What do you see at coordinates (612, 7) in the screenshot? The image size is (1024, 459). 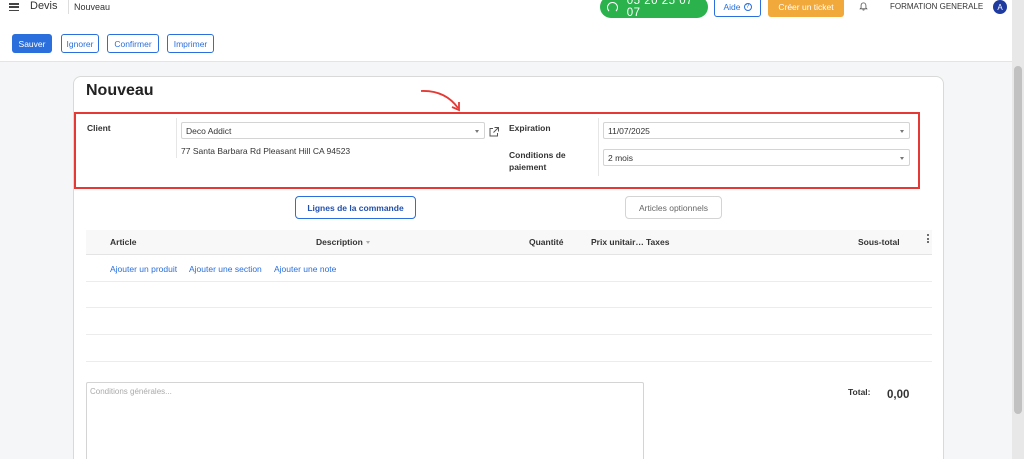 I see `headset-icon` at bounding box center [612, 7].